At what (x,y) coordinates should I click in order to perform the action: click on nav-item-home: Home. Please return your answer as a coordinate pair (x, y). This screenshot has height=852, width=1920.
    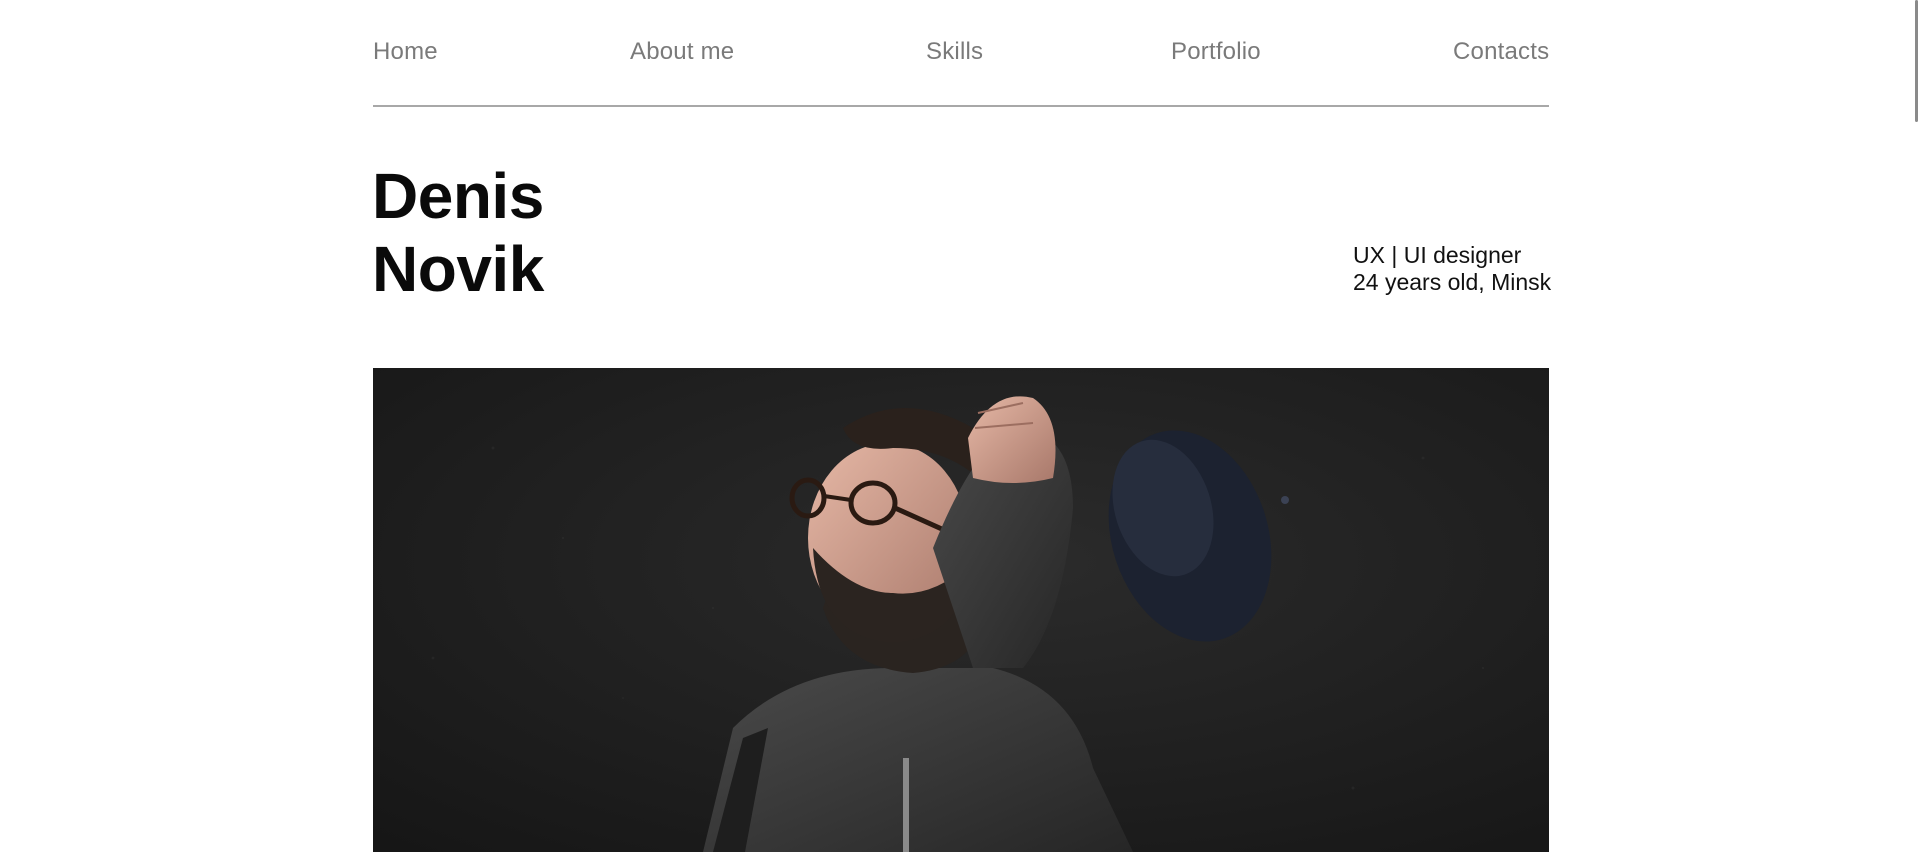
    Looking at the image, I should click on (405, 52).